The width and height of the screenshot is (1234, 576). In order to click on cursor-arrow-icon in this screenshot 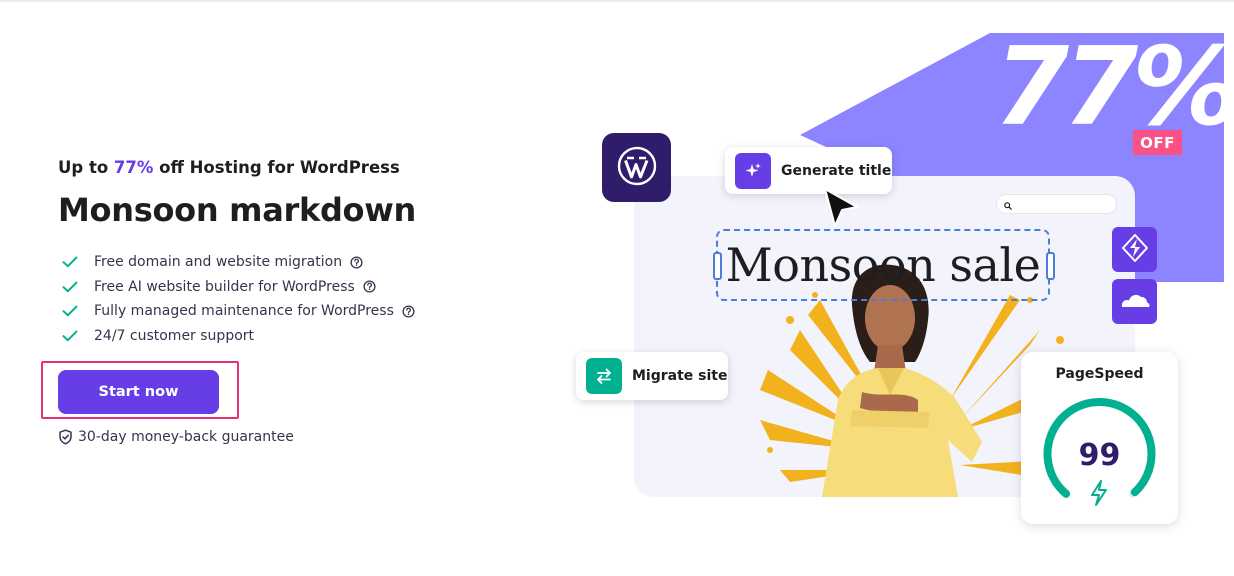, I will do `click(841, 207)`.